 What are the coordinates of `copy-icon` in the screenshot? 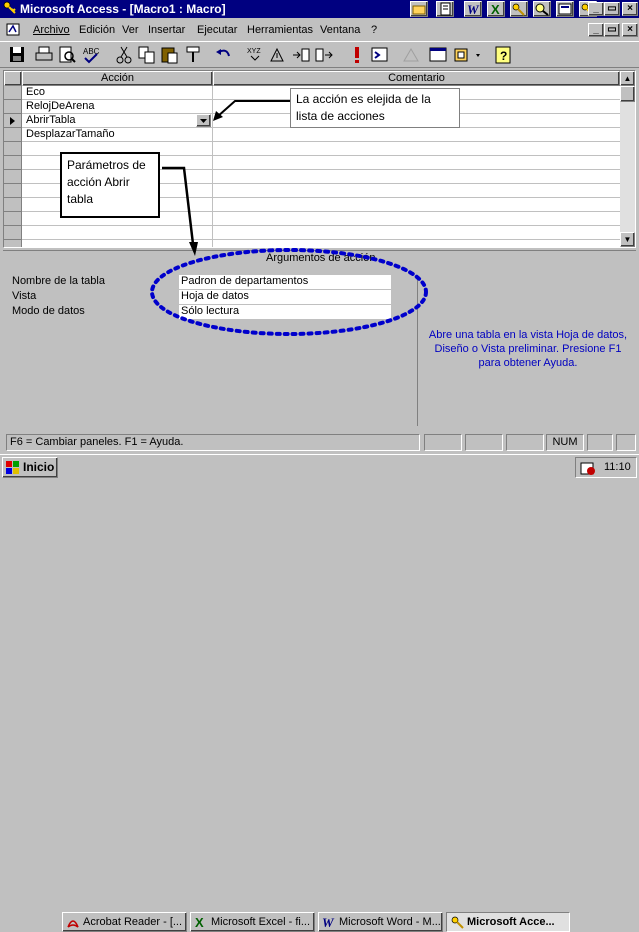 It's located at (147, 55).